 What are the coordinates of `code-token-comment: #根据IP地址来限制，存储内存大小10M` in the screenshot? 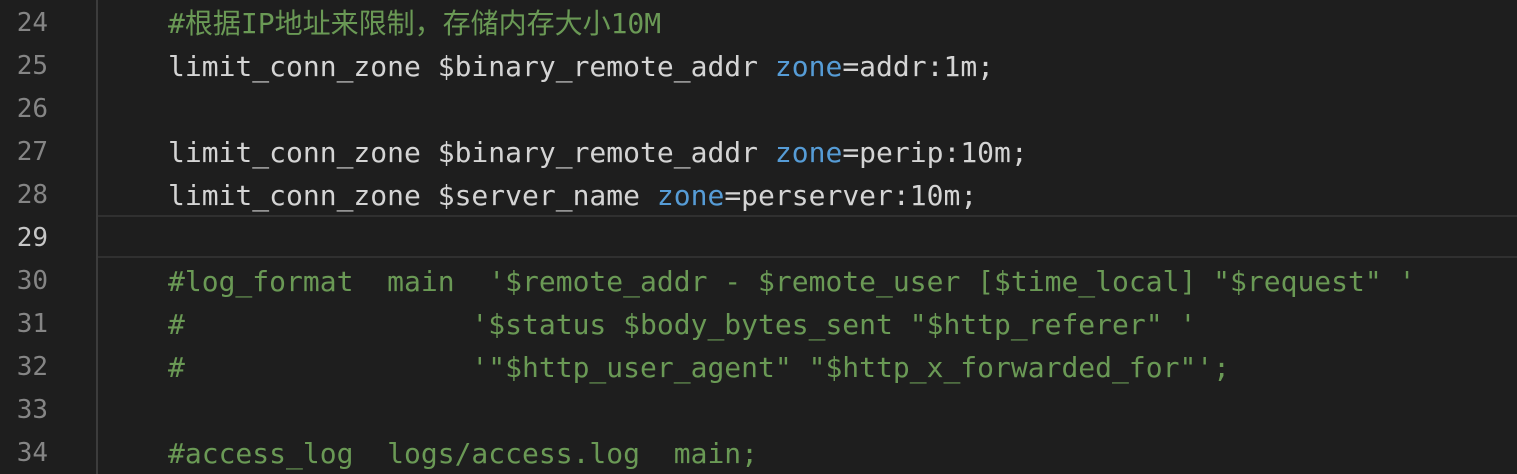 It's located at (415, 23).